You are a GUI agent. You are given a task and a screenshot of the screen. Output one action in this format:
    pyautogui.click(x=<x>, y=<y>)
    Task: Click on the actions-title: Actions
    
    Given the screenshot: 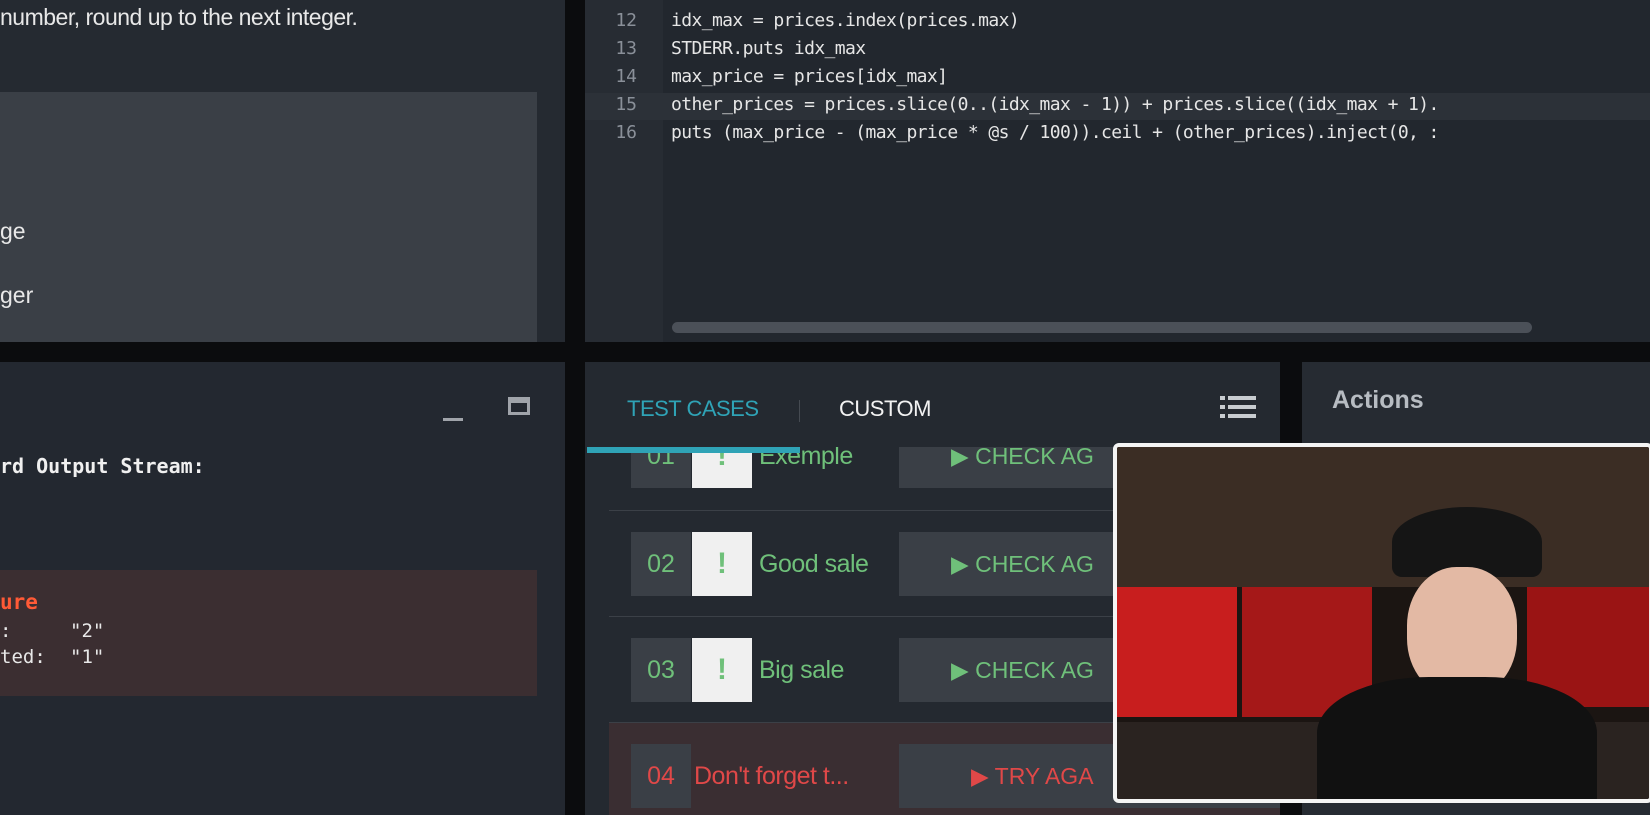 What is the action you would take?
    pyautogui.click(x=1378, y=400)
    